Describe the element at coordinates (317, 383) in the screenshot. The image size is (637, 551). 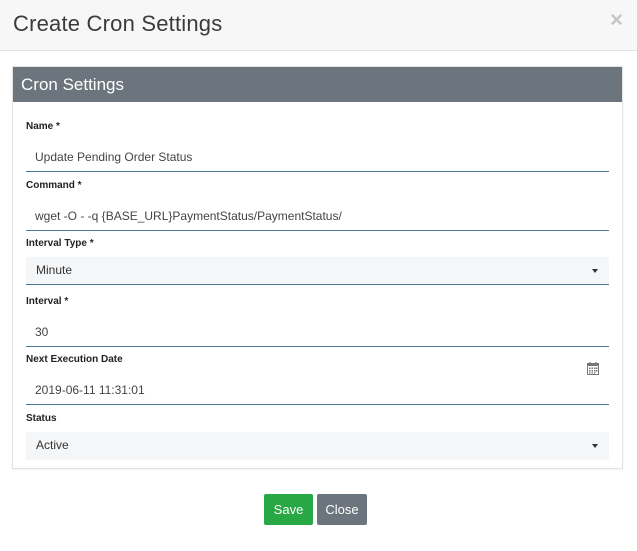
I see `next-execution-date-input: 2019-06-11 11:31:01` at that location.